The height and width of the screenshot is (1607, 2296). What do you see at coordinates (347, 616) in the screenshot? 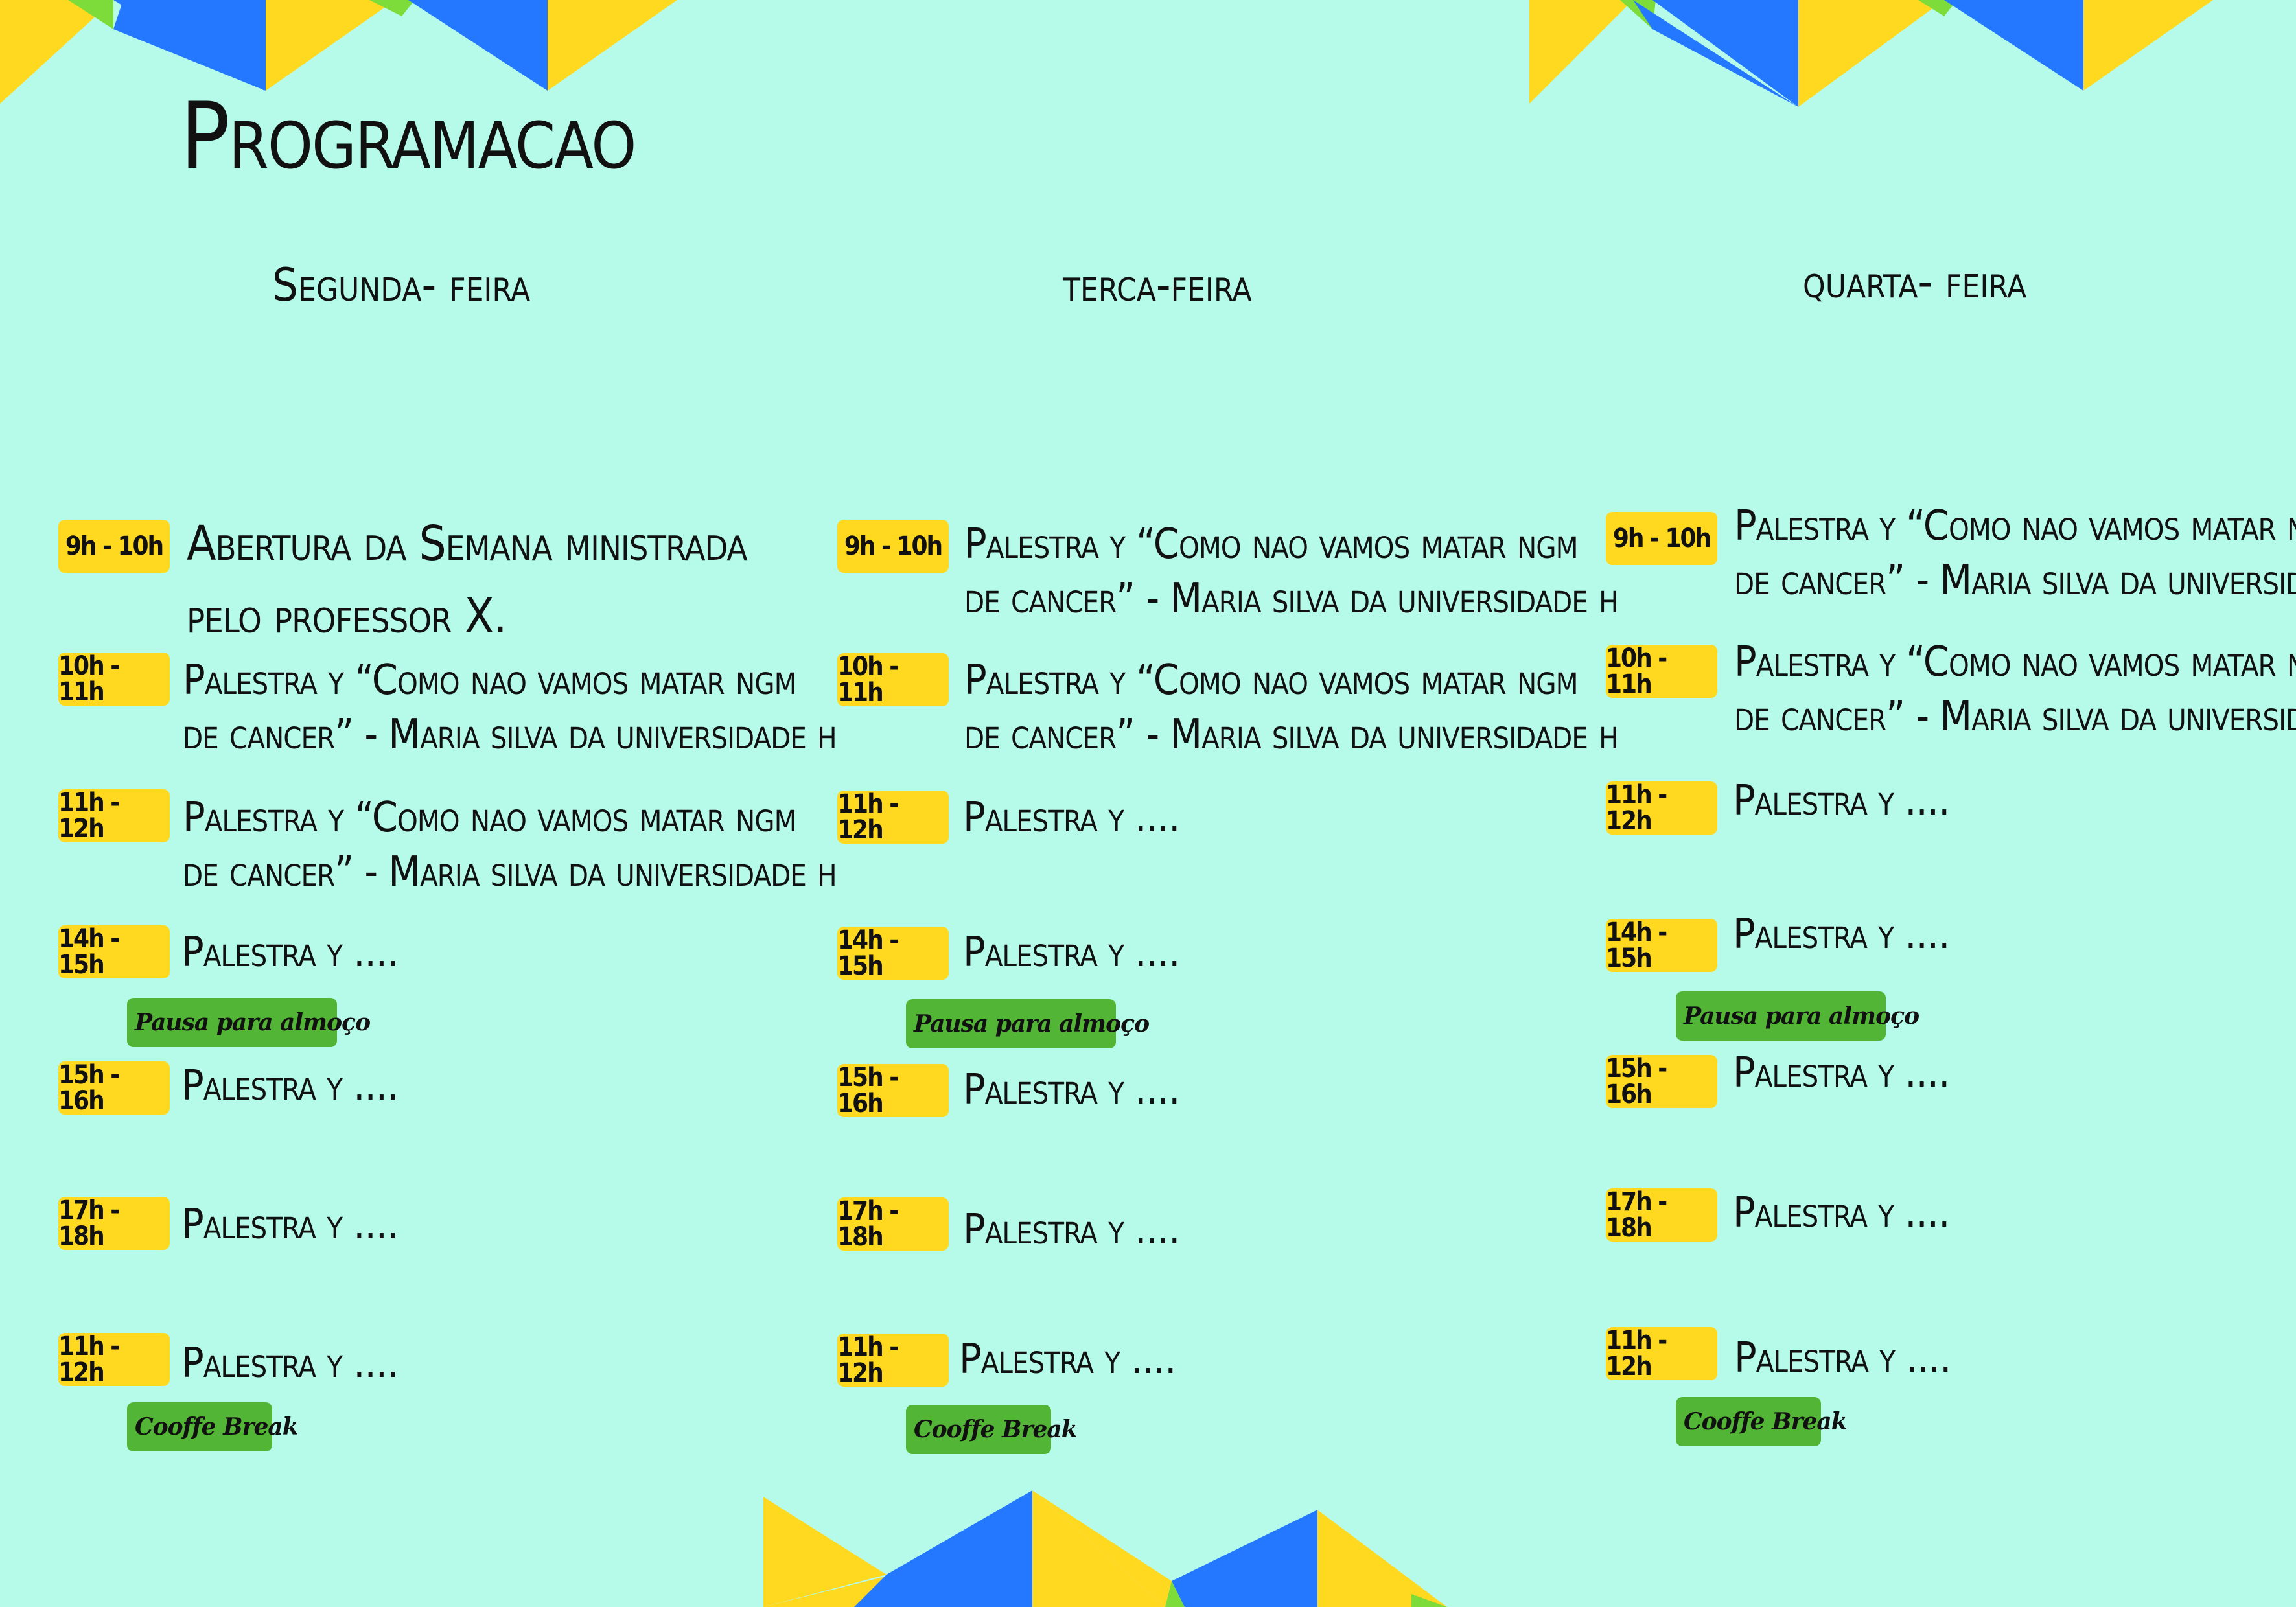
I see `talk-line: pelo professor X.` at bounding box center [347, 616].